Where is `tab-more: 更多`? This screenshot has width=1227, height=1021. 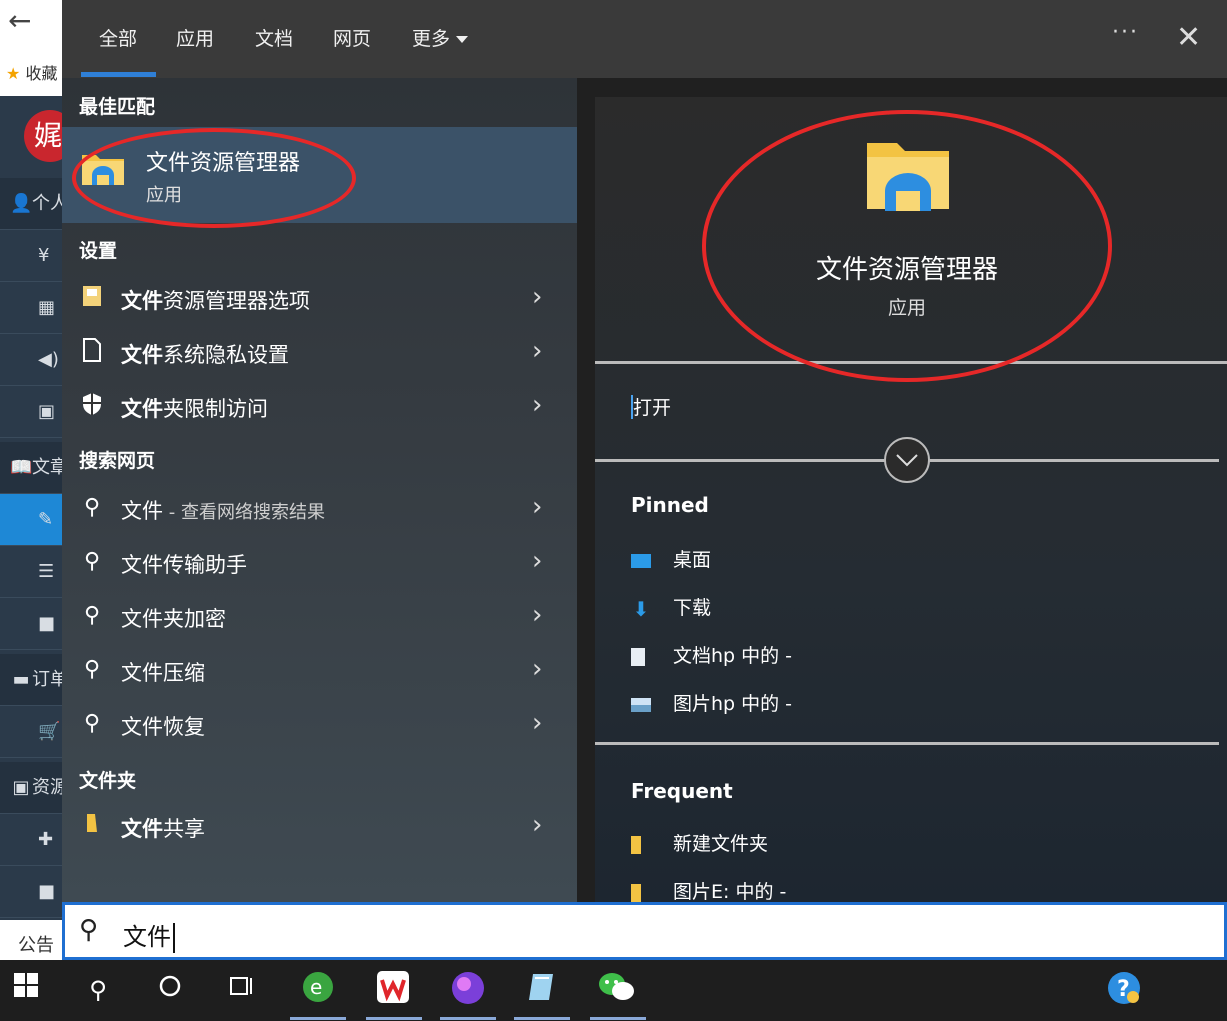
tab-more: 更多 is located at coordinates (440, 37).